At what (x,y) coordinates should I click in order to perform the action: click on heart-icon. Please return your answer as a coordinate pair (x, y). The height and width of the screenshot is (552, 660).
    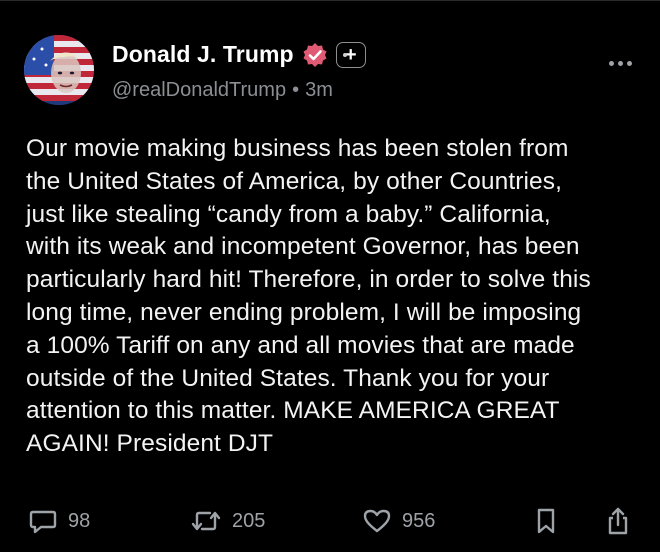
    Looking at the image, I should click on (377, 521).